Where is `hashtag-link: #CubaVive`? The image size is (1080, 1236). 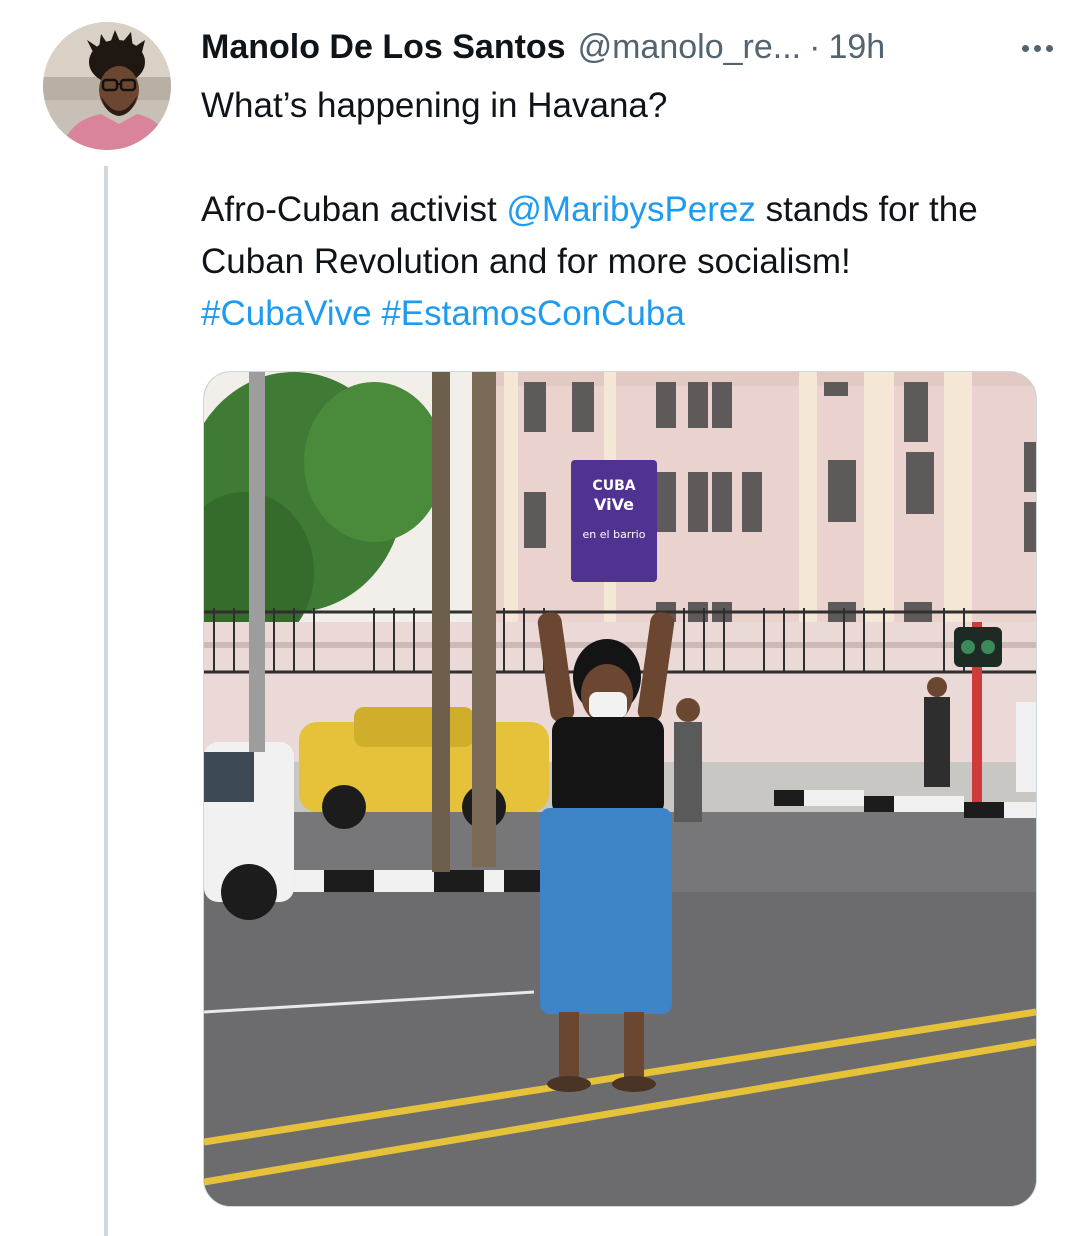
hashtag-link: #CubaVive is located at coordinates (286, 313).